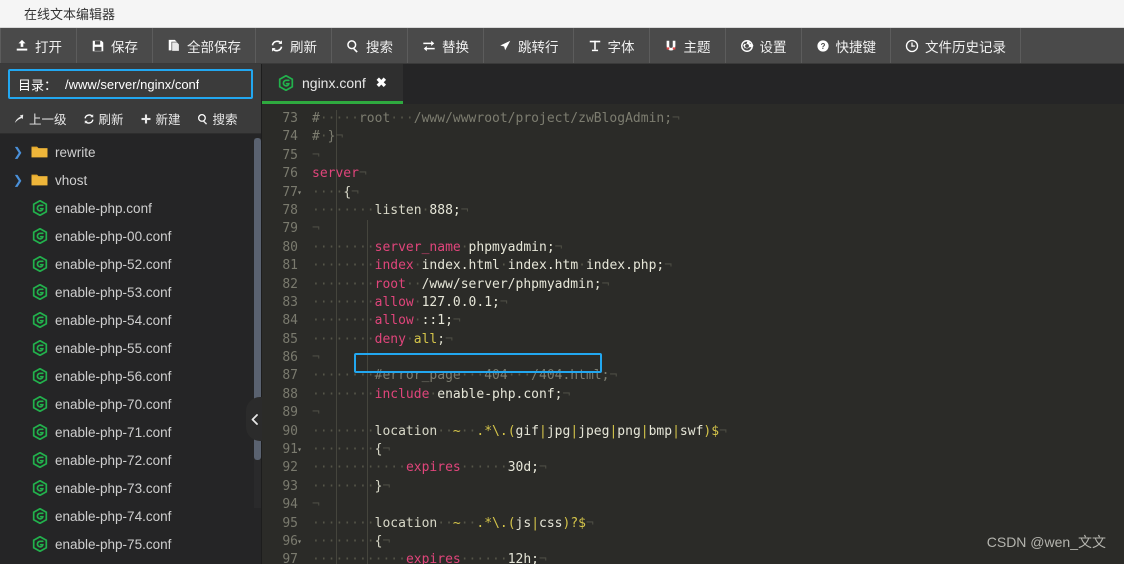 This screenshot has width=1124, height=564. I want to click on code-line: ········deny·all;¬, so click(718, 340).